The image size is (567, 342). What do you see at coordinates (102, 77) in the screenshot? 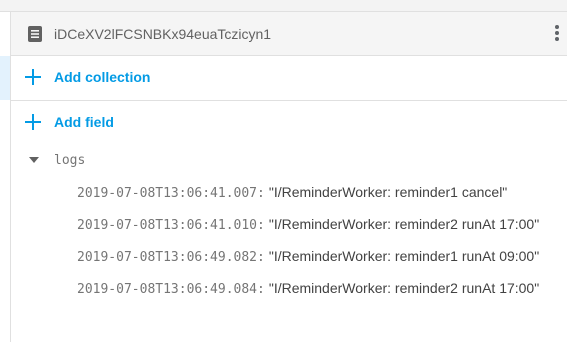
I see `add-collection-label: Add collection` at bounding box center [102, 77].